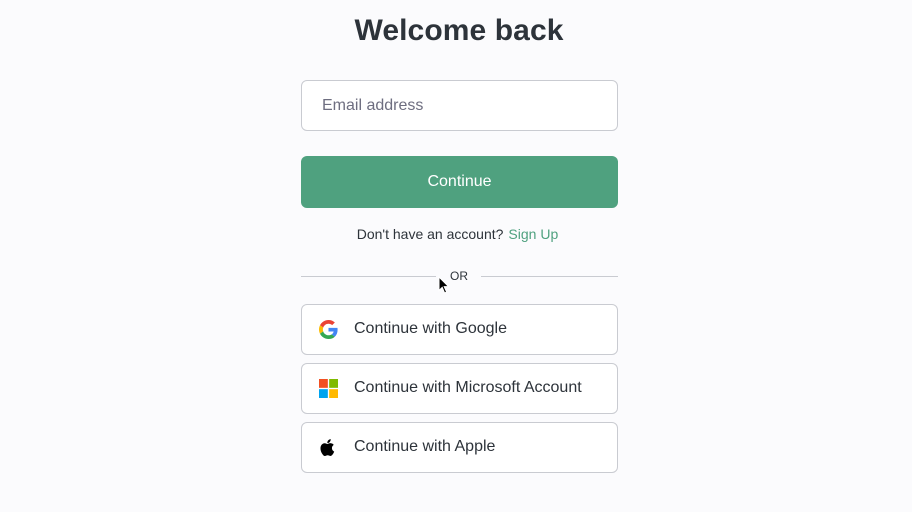 Image resolution: width=912 pixels, height=512 pixels. I want to click on or-divider: OR, so click(459, 277).